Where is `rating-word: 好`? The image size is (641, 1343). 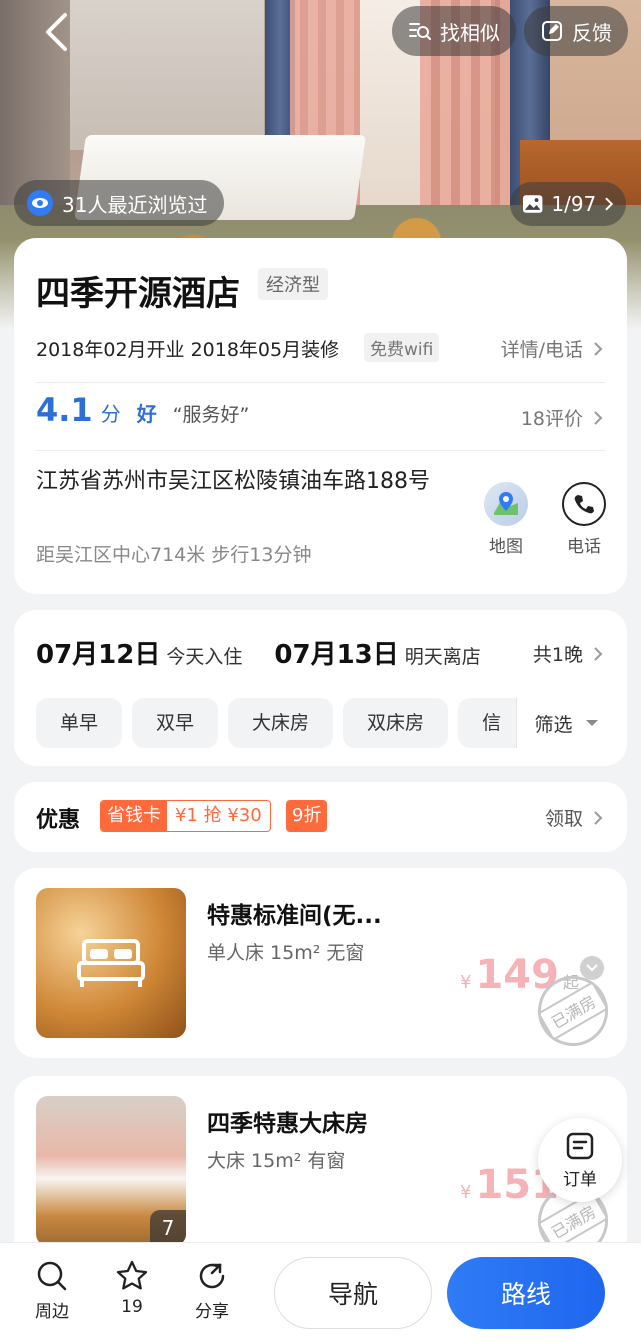
rating-word: 好 is located at coordinates (146, 414).